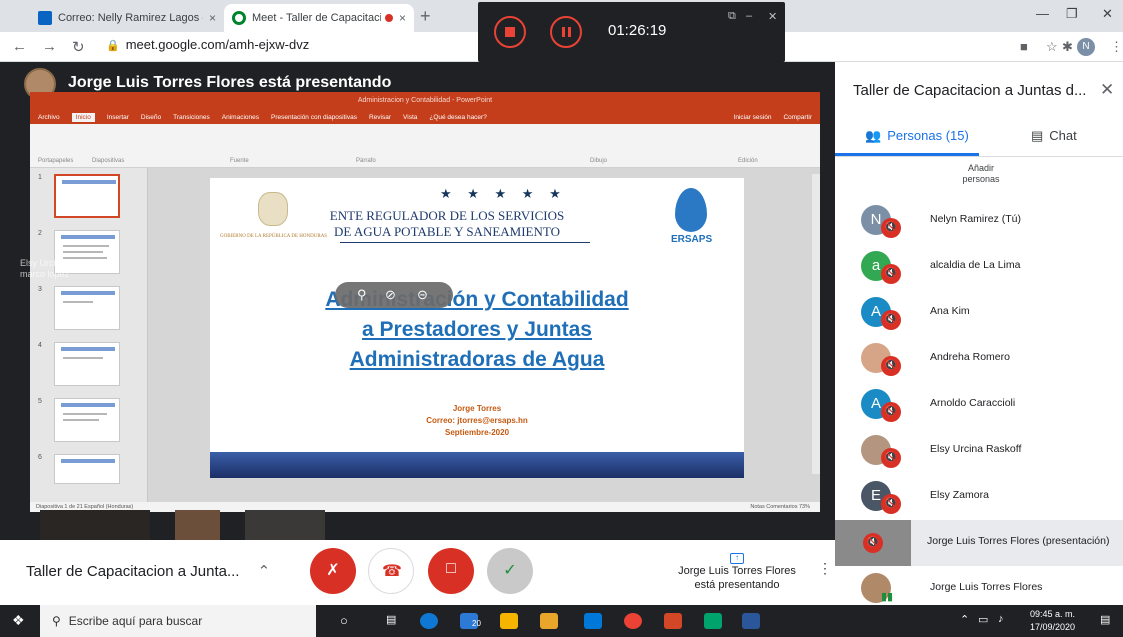 This screenshot has height=637, width=1123. Describe the element at coordinates (151, 117) in the screenshot. I see `ribbon-tab: Diseño` at that location.